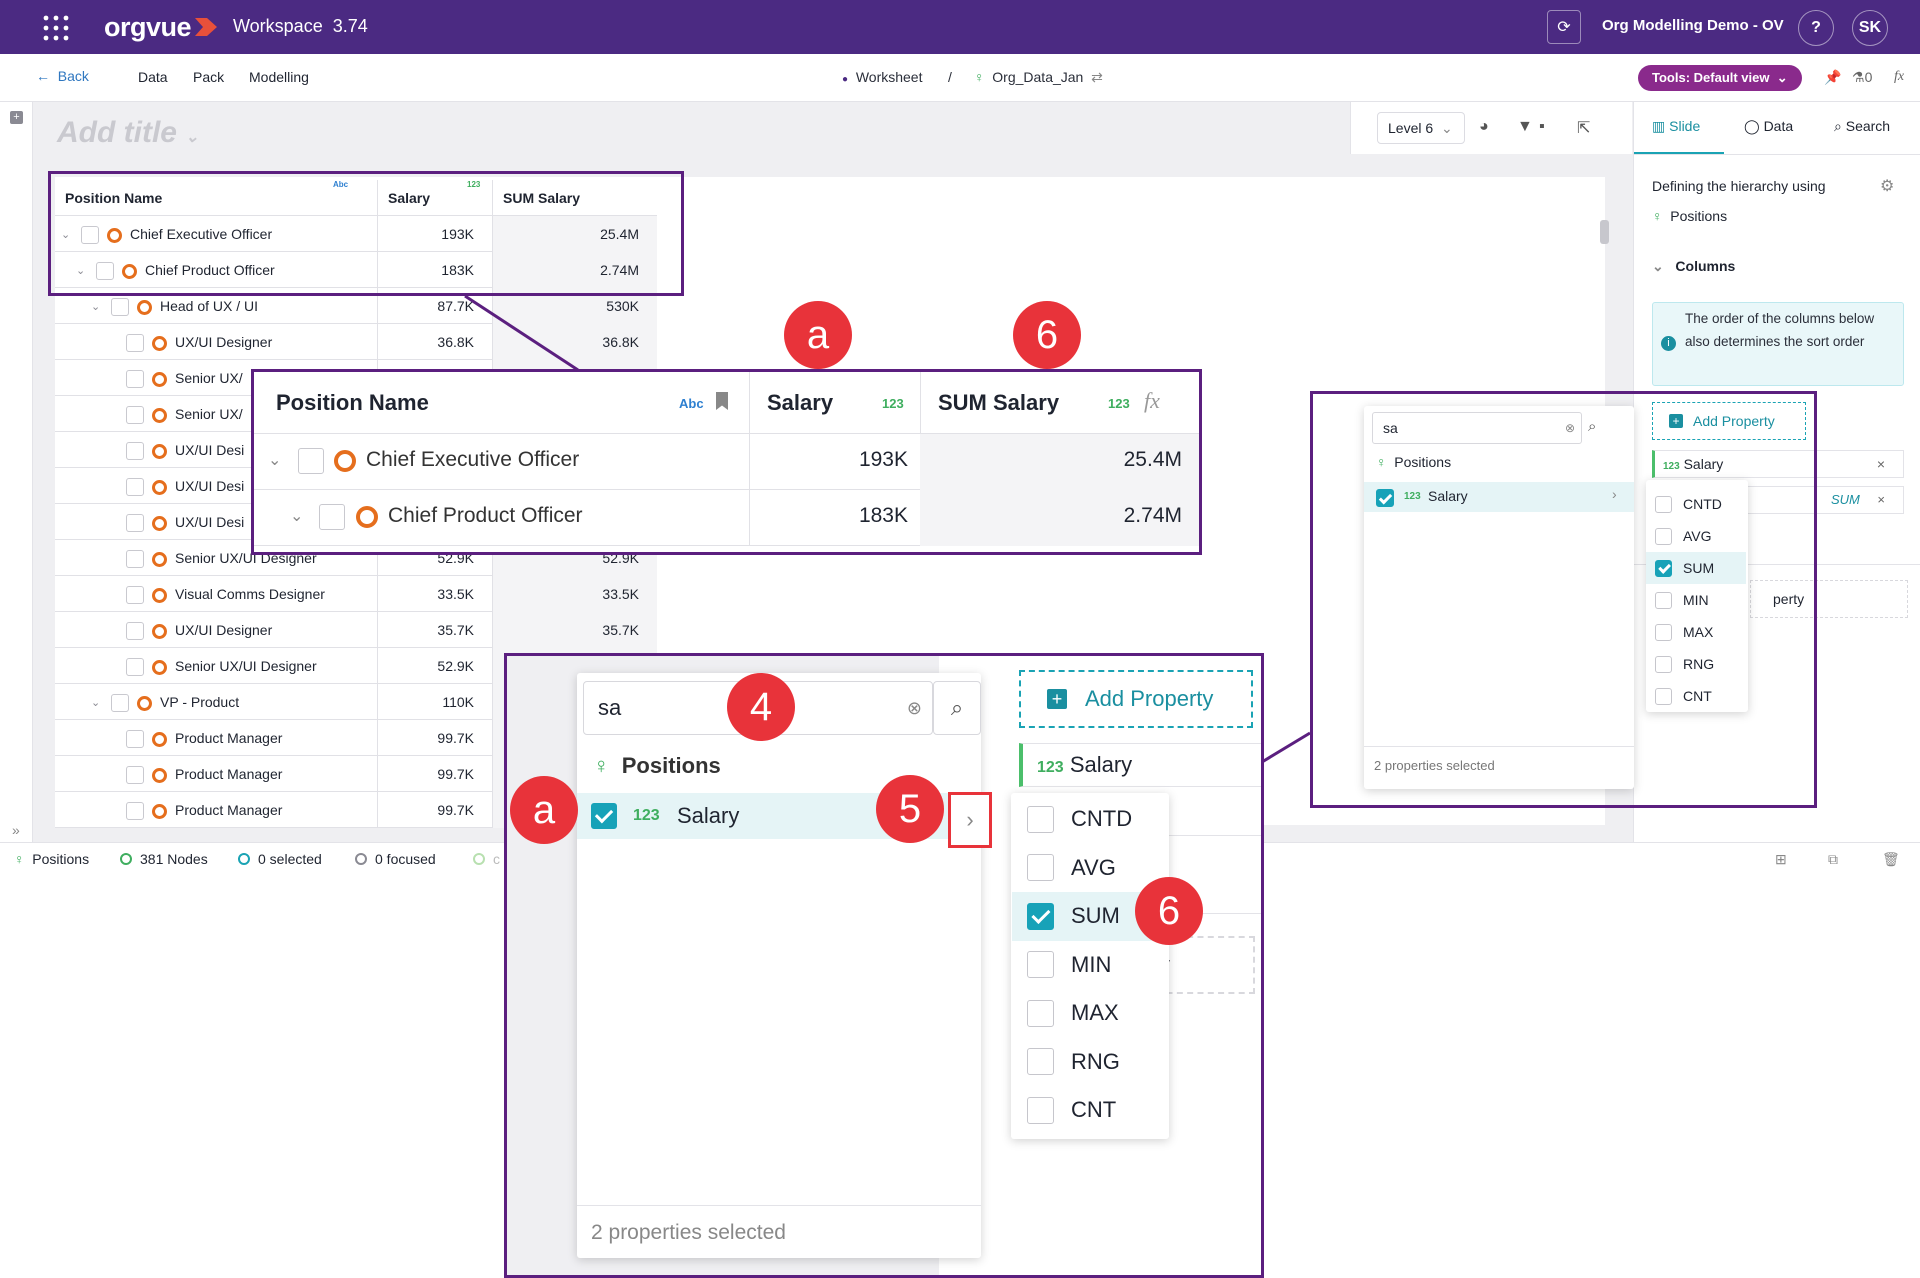 This screenshot has height=1278, width=1920. What do you see at coordinates (1768, 126) in the screenshot?
I see `tab-data: ◯ Data` at bounding box center [1768, 126].